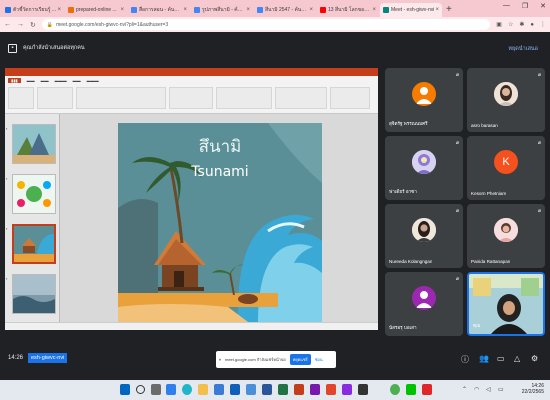 The height and width of the screenshot is (400, 550). I want to click on battery-icon: ▭, so click(501, 389).